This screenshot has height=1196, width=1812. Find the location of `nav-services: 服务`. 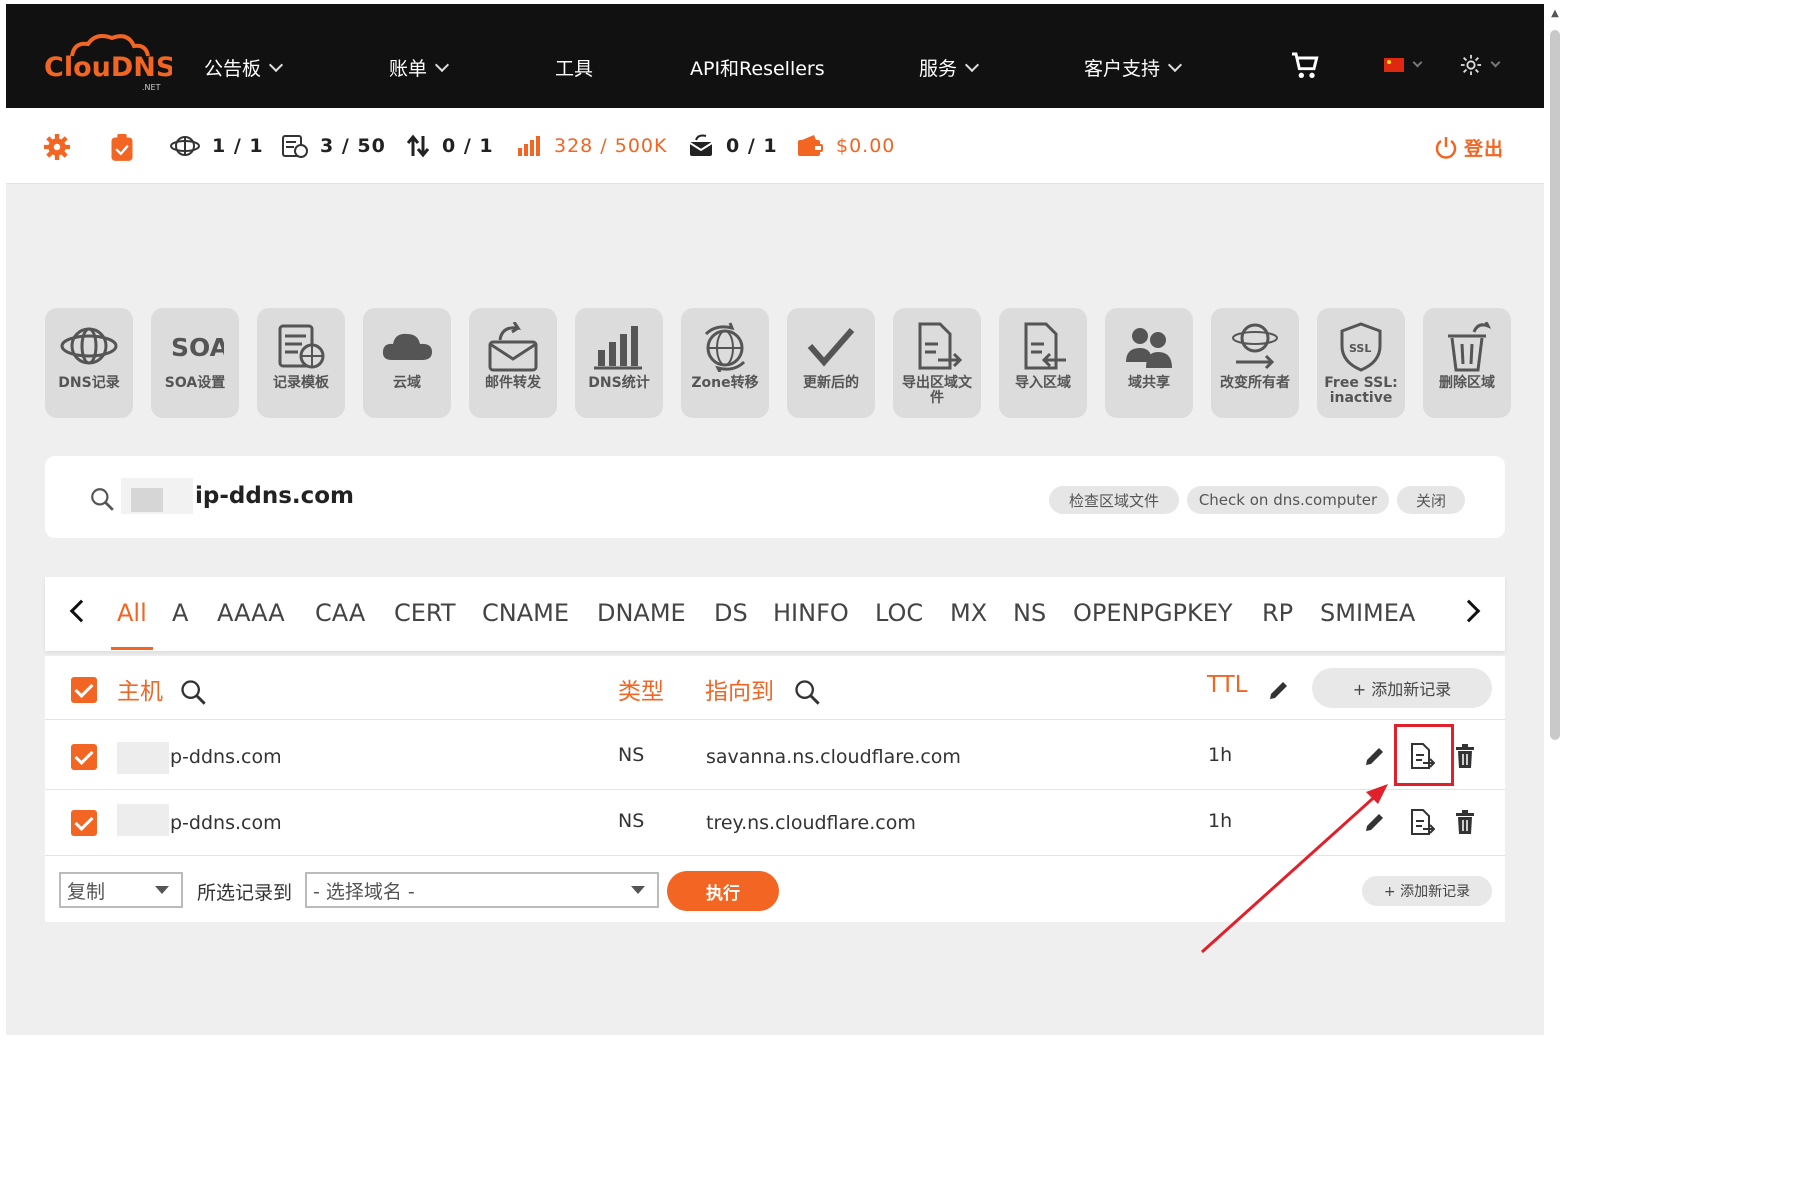

nav-services: 服务 is located at coordinates (949, 67).